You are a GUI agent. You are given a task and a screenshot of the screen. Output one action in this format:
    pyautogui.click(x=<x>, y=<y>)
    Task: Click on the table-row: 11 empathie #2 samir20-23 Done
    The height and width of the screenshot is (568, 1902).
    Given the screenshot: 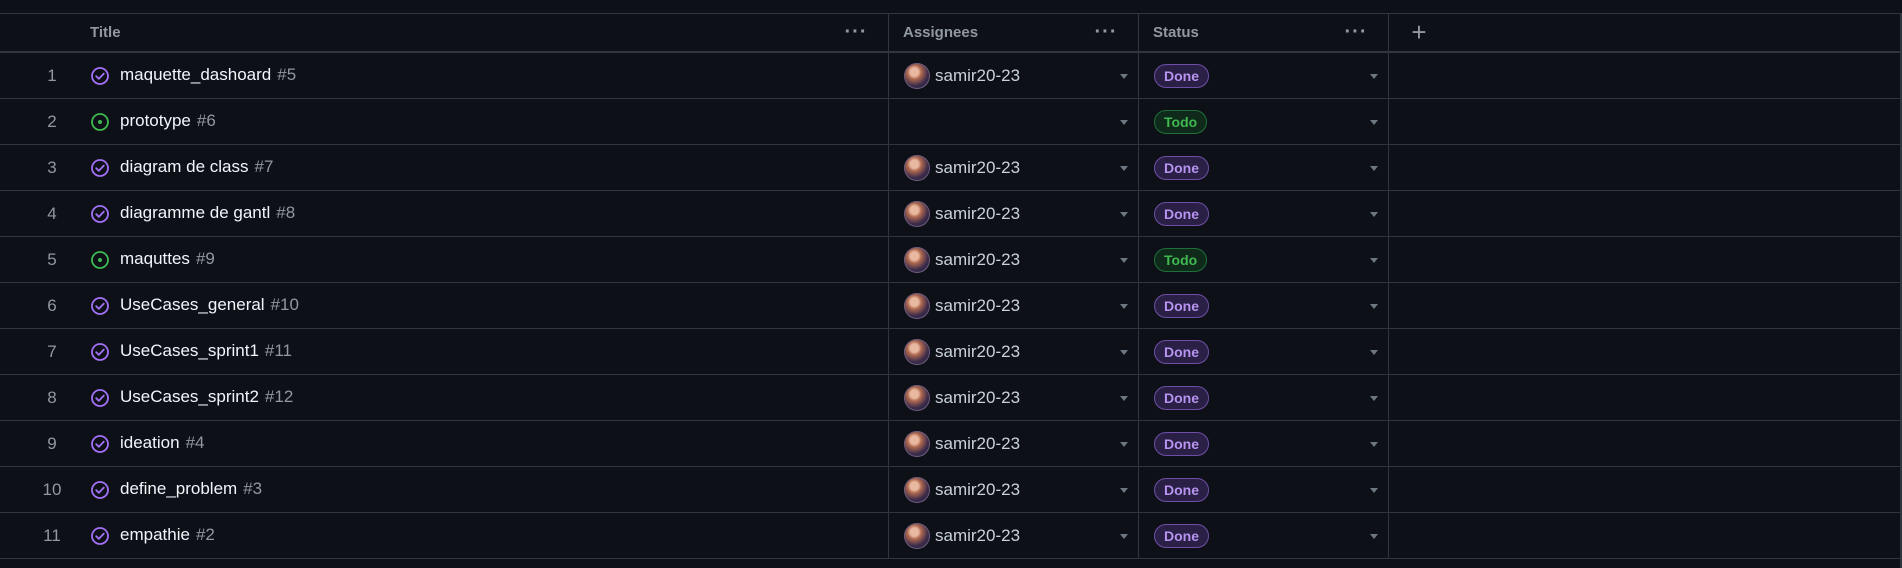 What is the action you would take?
    pyautogui.click(x=951, y=536)
    